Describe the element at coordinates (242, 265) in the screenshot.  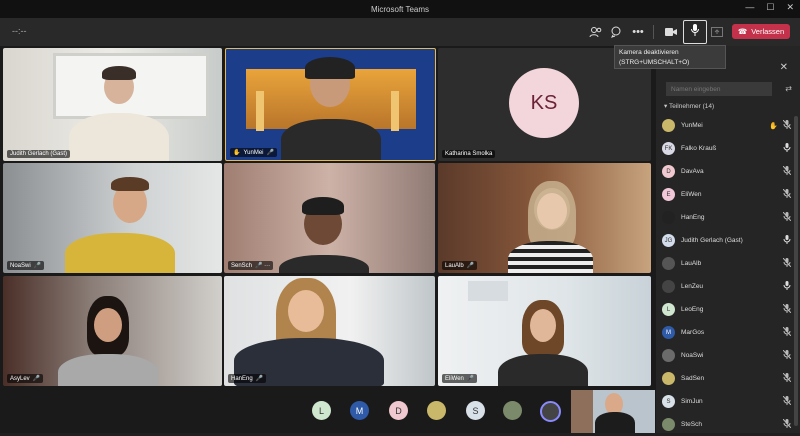
I see `tile-name: SenSch` at that location.